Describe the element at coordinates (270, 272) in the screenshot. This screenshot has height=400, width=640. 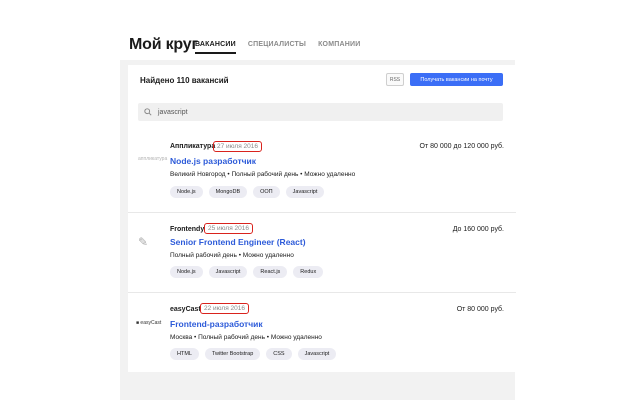
I see `skill-tag: React.js` at that location.